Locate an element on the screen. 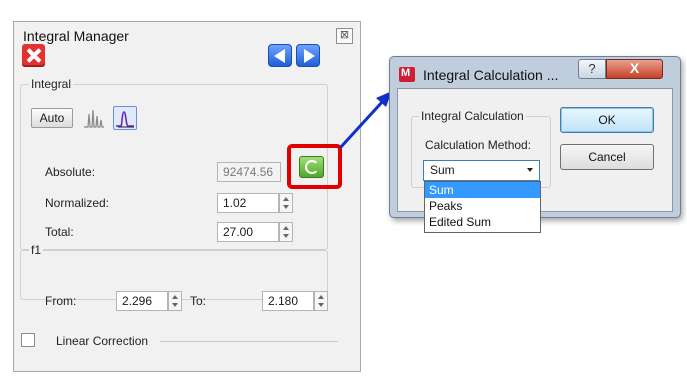 The height and width of the screenshot is (379, 687). calculation-method-dropdown: Sum Peaks Edited Sum is located at coordinates (482, 207).